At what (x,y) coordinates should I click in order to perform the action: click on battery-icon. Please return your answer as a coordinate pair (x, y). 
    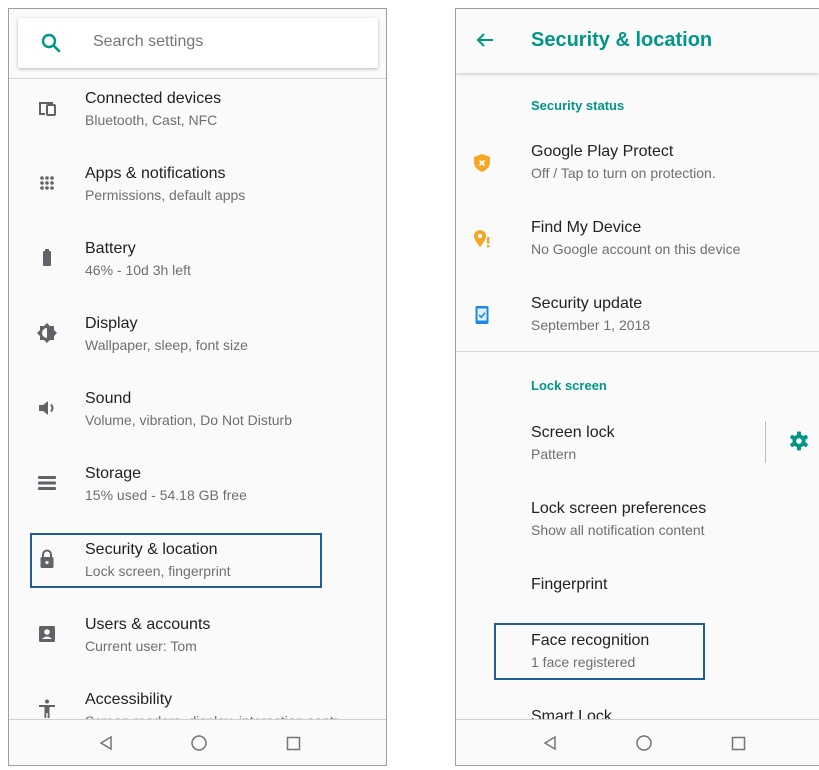
    Looking at the image, I should click on (47, 258).